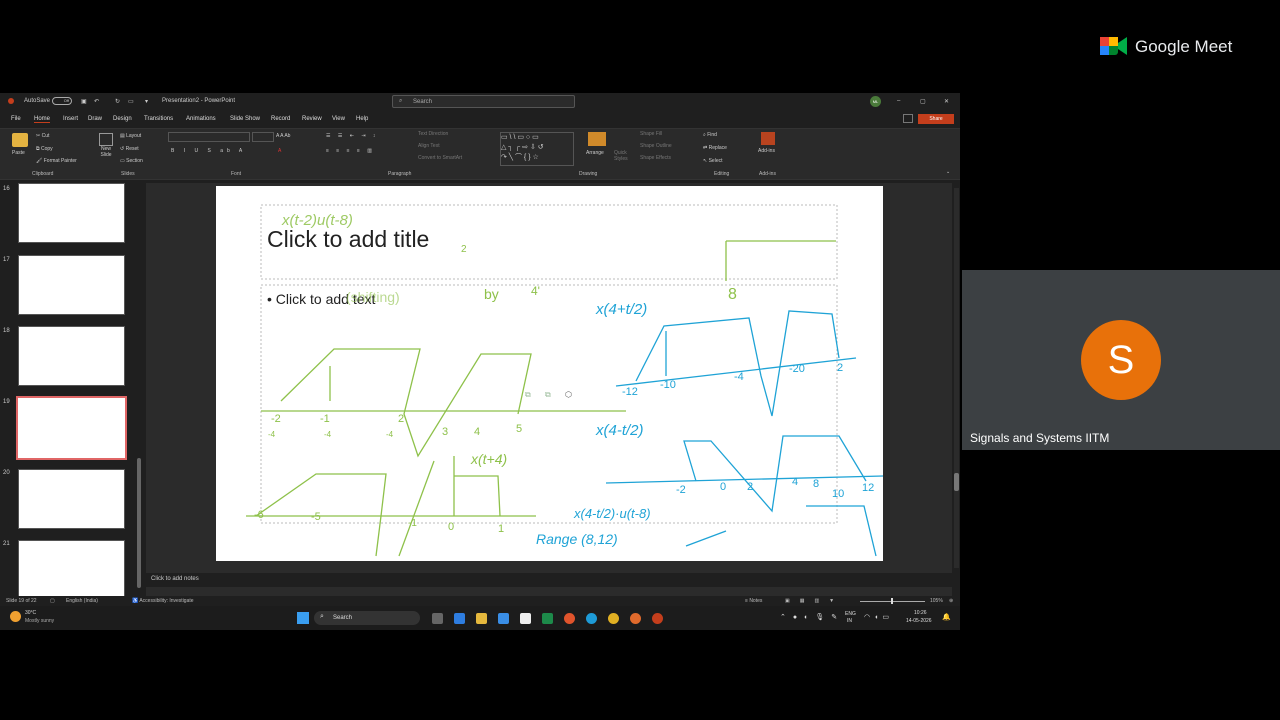 This screenshot has height=720, width=1280. What do you see at coordinates (433, 134) in the screenshot?
I see `text-direction-button: Text Direction` at bounding box center [433, 134].